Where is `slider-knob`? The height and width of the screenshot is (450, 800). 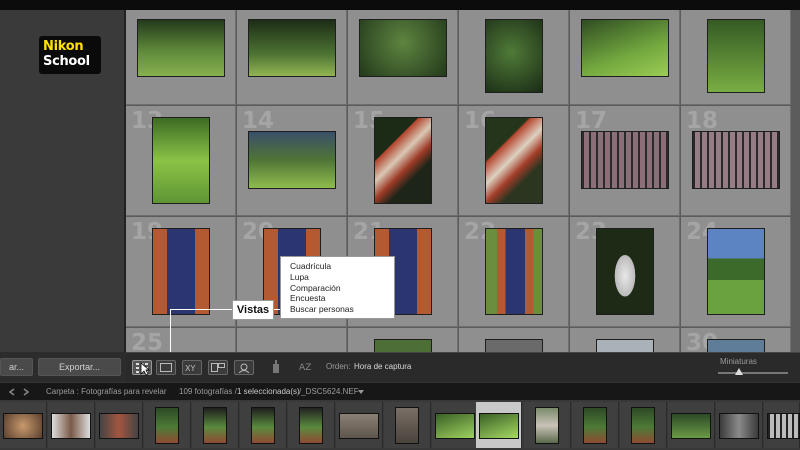 slider-knob is located at coordinates (739, 371).